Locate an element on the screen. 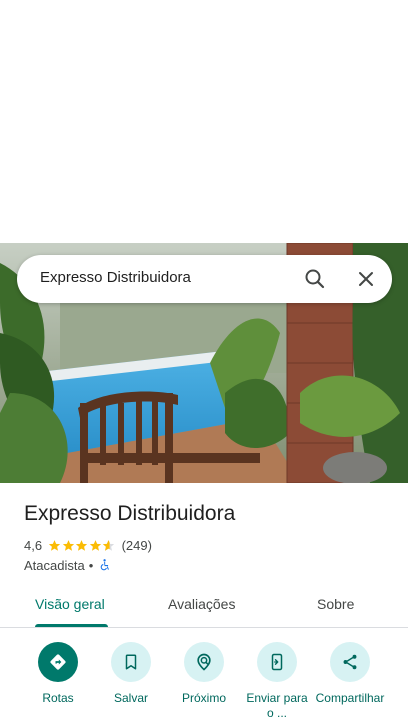 The height and width of the screenshot is (726, 408). directions-button: Rotas is located at coordinates (58, 674).